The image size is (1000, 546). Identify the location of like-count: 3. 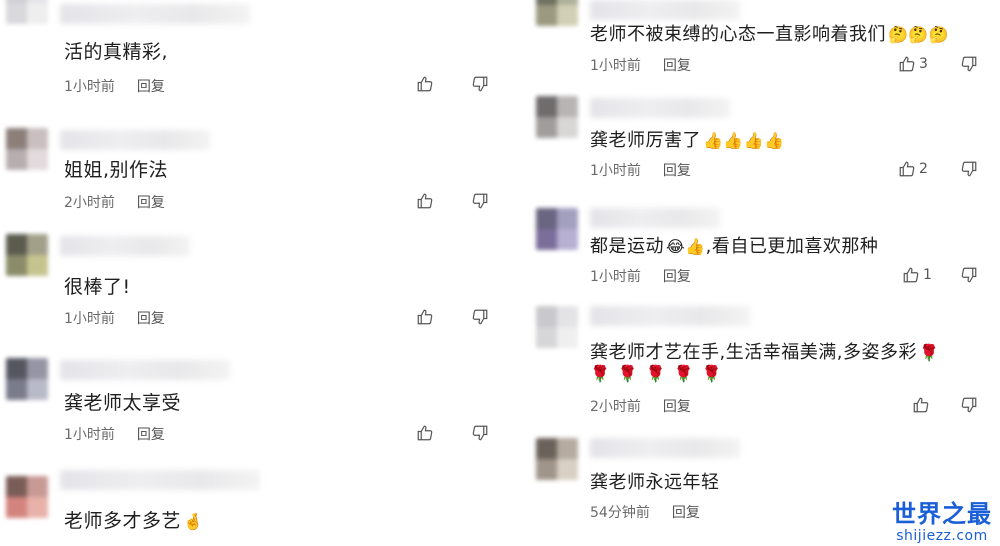
(923, 64).